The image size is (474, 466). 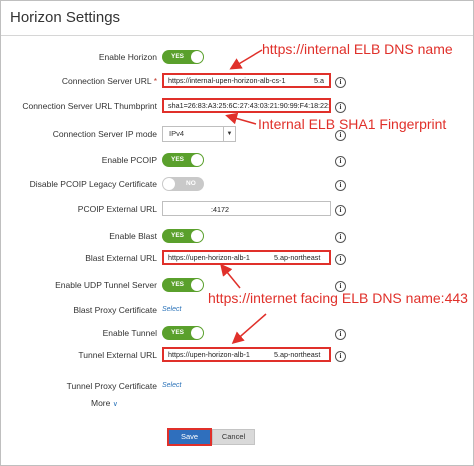 I want to click on arrow-to-blast-url, so click(x=230, y=276).